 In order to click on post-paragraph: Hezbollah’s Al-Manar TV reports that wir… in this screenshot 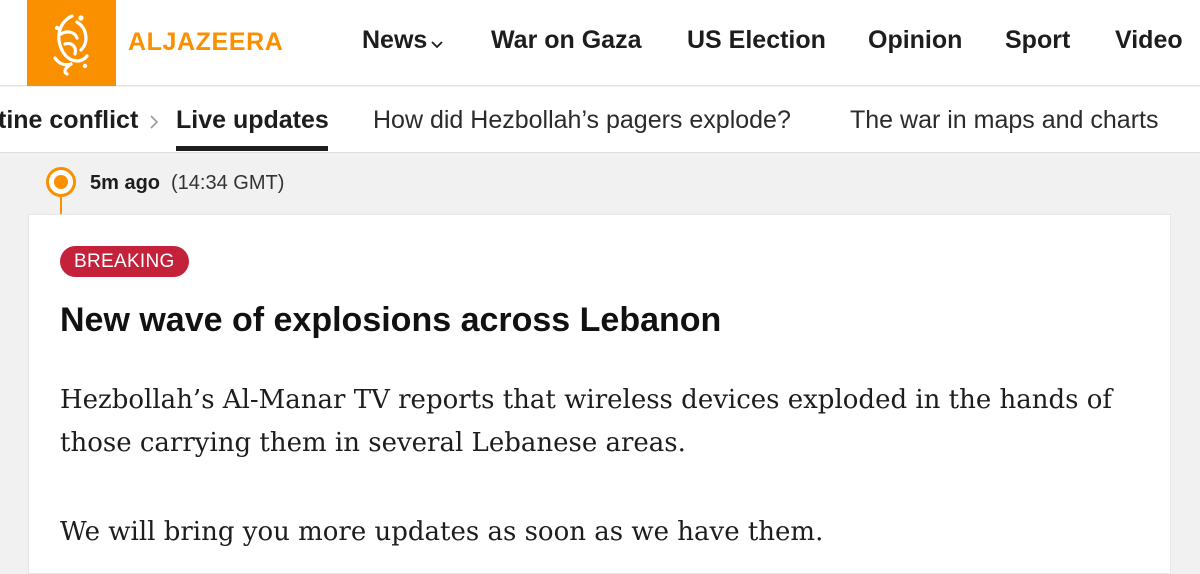, I will do `click(586, 421)`.